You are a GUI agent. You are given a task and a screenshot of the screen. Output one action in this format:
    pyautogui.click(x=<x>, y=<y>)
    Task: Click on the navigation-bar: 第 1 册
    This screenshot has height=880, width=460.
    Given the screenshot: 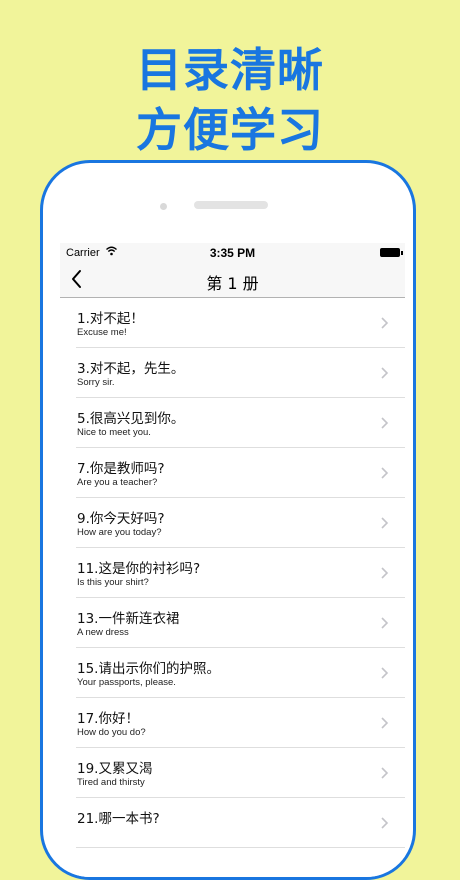 What is the action you would take?
    pyautogui.click(x=232, y=280)
    